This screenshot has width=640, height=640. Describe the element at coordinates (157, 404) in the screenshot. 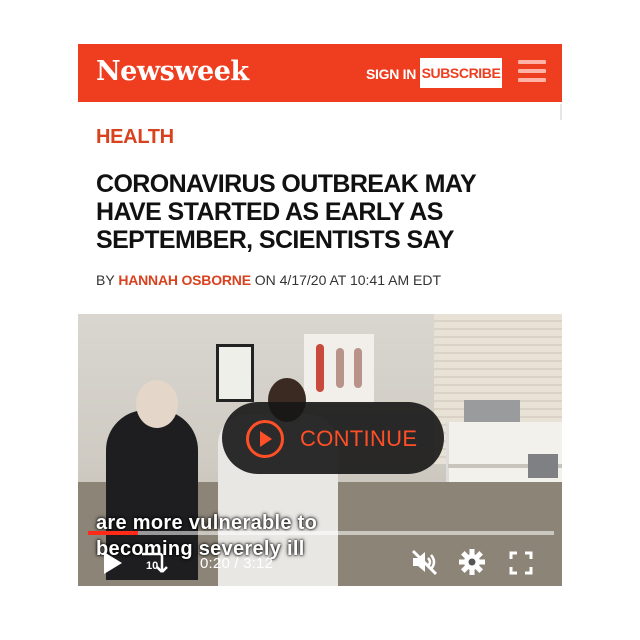

I see `patient-head` at that location.